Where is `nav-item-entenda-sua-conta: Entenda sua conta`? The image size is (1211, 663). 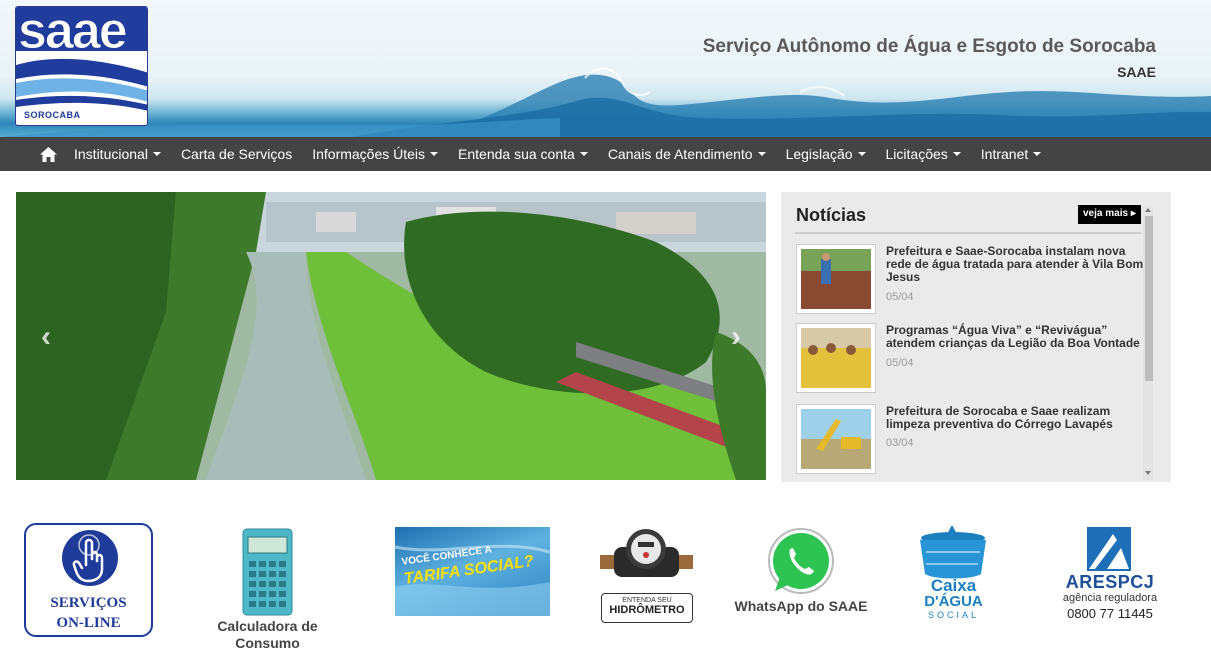
nav-item-entenda-sua-conta: Entenda sua conta is located at coordinates (523, 154).